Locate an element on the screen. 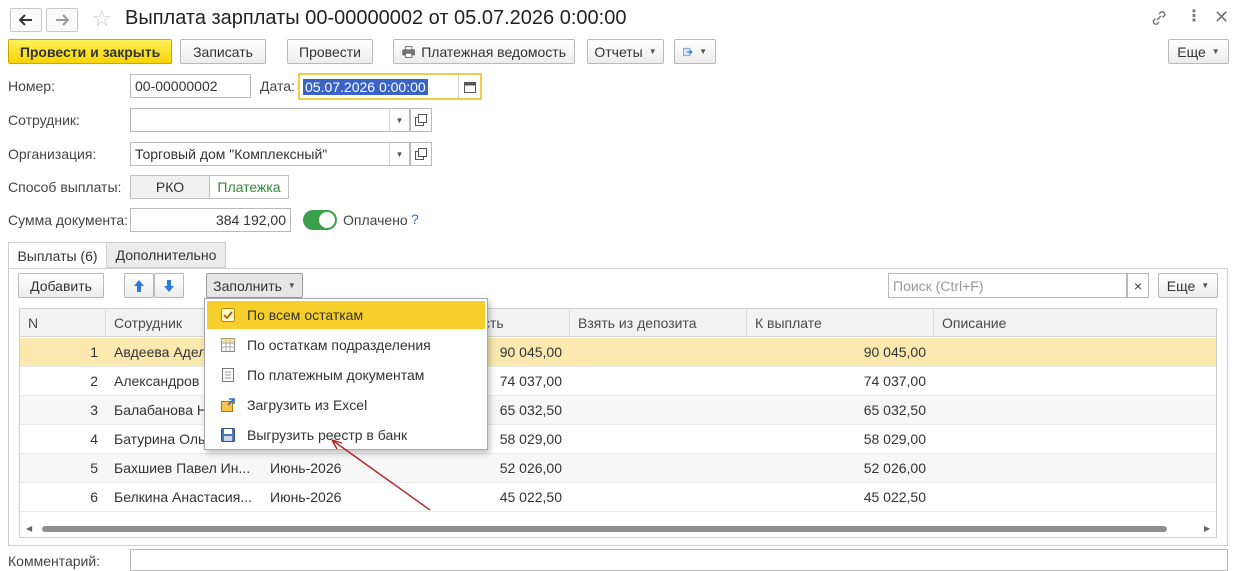 The height and width of the screenshot is (571, 1247). pay-method-option-rko: РКО is located at coordinates (170, 187).